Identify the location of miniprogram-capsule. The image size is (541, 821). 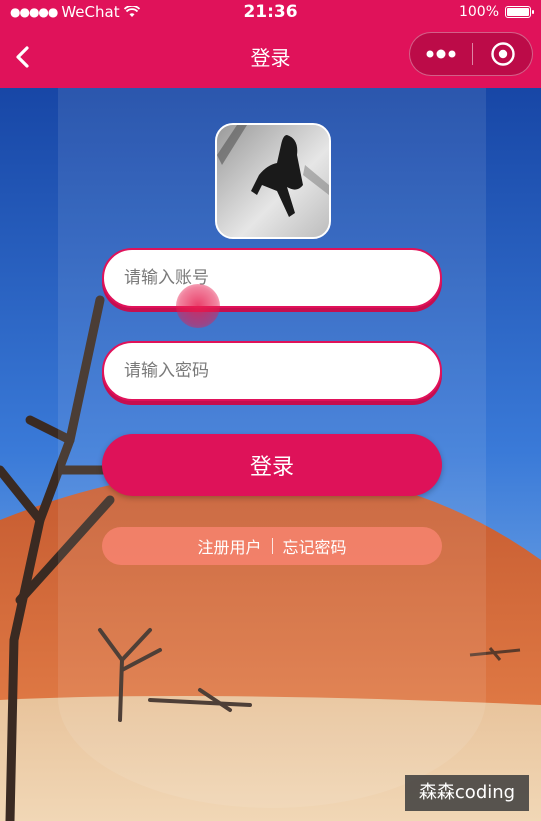
(471, 54).